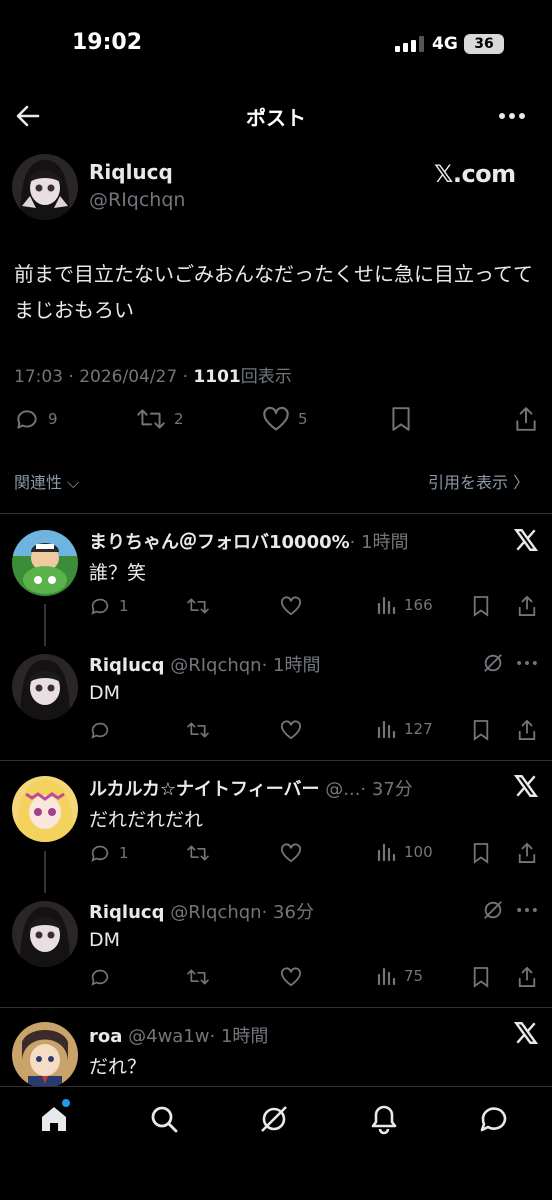 The height and width of the screenshot is (1200, 552). I want to click on reply-header: まりちゃん＠フォロバ10000%· 1時間, so click(249, 541).